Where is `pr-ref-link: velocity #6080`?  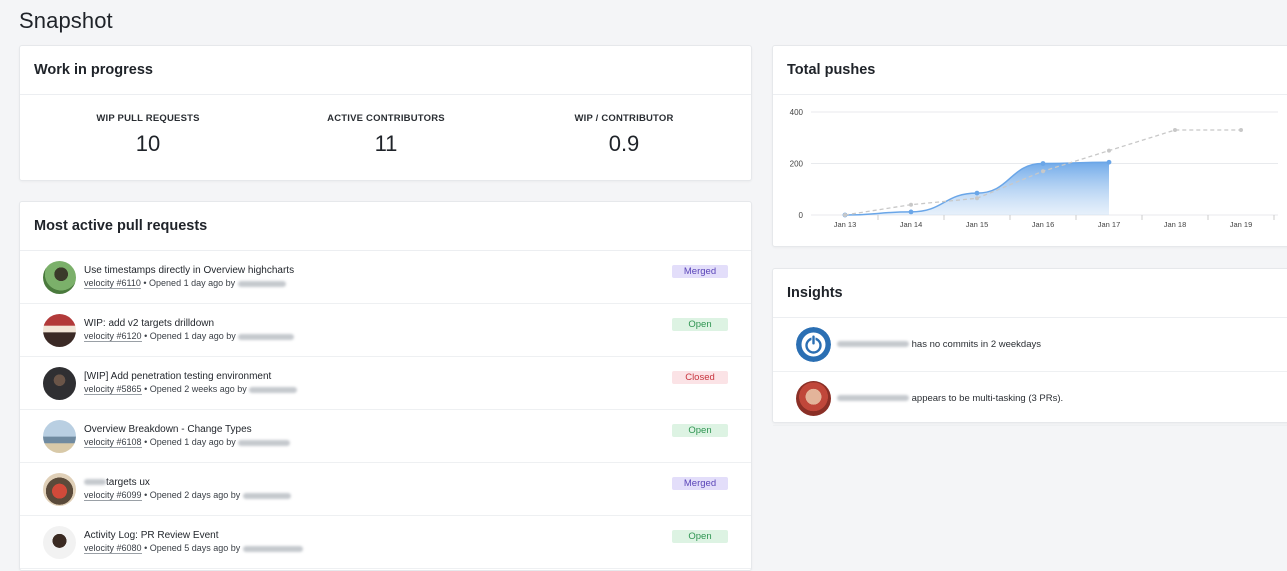
pr-ref-link: velocity #6080 is located at coordinates (113, 548).